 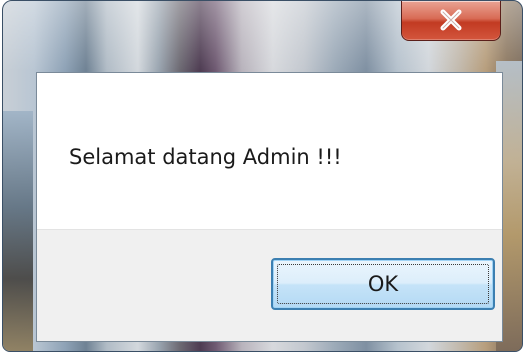 I want to click on close-icon, so click(x=451, y=20).